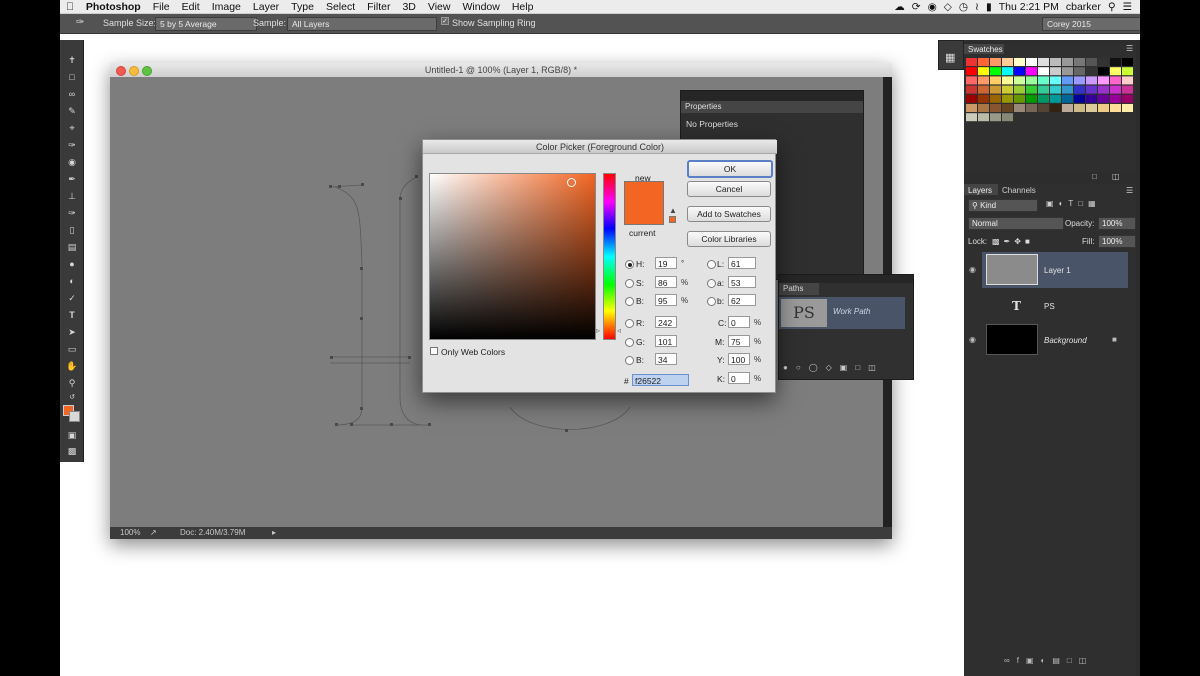 The width and height of the screenshot is (1200, 676). I want to click on creative-cloud-icon: ☁, so click(899, 7).